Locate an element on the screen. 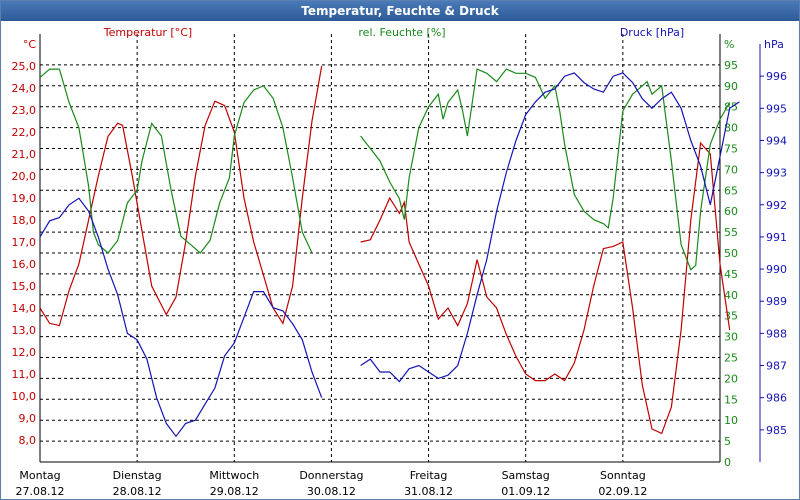  x-tick-day-label: Freitag is located at coordinates (429, 475).